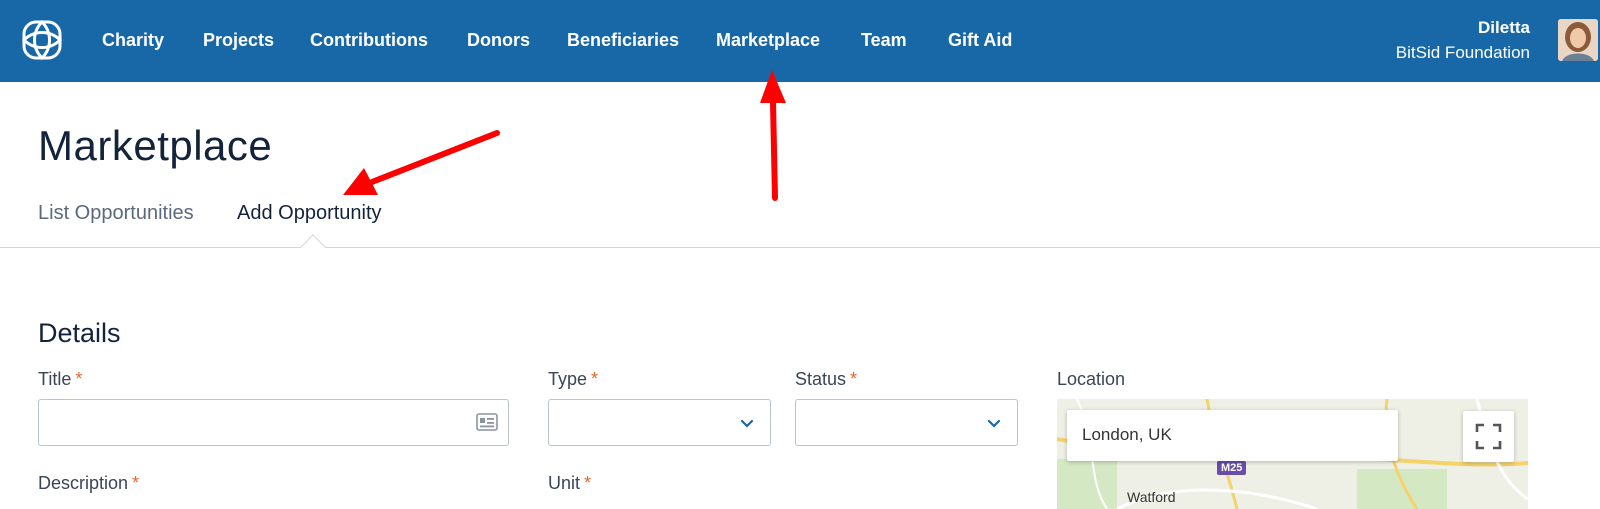 The image size is (1600, 509). I want to click on section-title-details: Details, so click(79, 333).